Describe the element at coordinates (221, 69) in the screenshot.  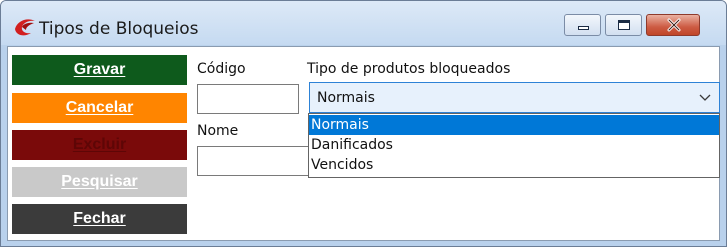
I see `codigo-label: Código` at that location.